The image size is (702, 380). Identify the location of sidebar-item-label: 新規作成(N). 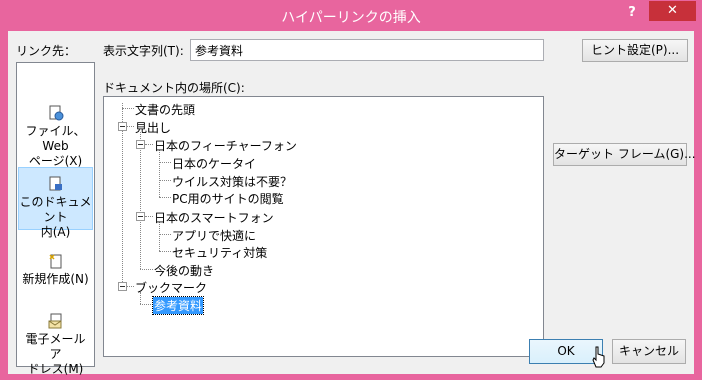
(55, 279).